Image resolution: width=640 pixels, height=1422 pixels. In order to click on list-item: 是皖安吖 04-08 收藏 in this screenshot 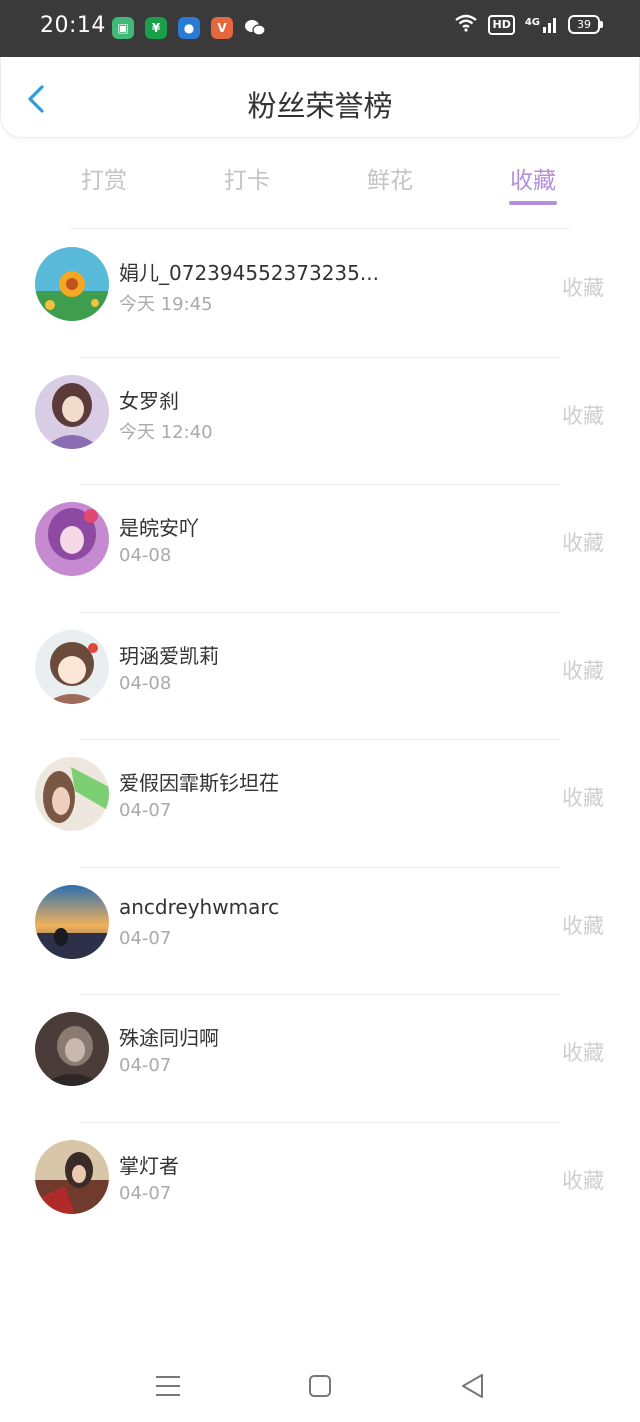, I will do `click(320, 548)`.